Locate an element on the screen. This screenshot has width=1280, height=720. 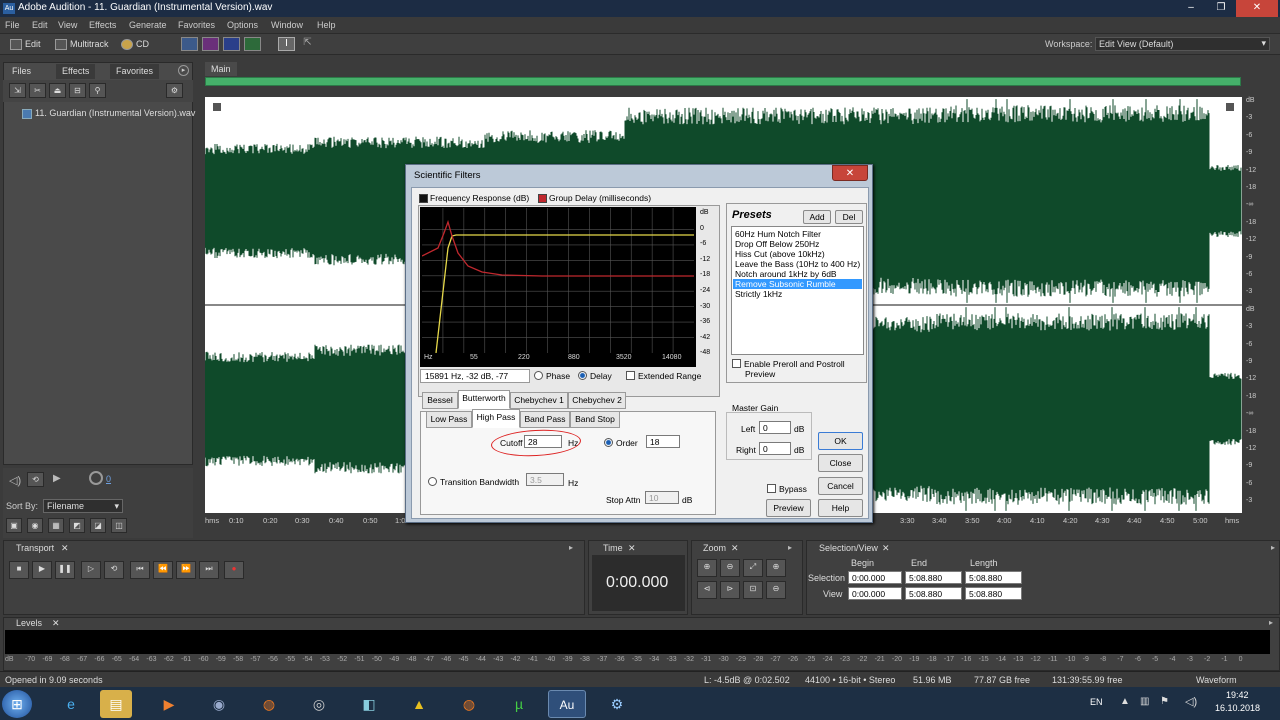
volume-value: 0 is located at coordinates (108, 479).